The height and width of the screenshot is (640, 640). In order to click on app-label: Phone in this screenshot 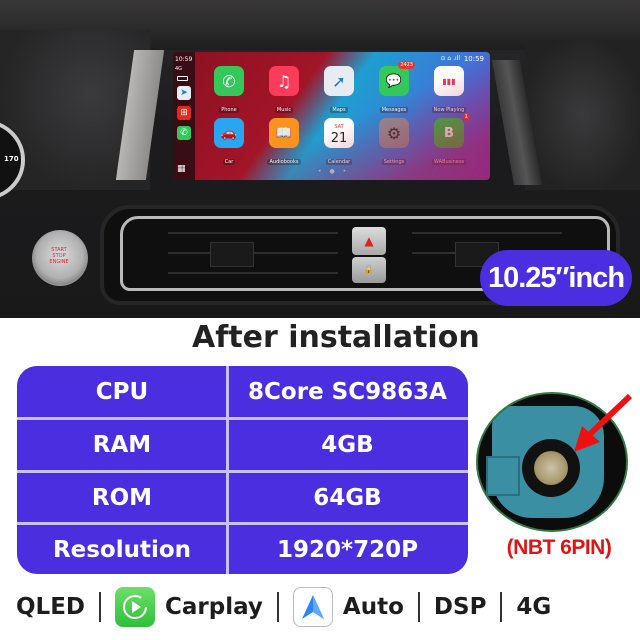, I will do `click(229, 110)`.